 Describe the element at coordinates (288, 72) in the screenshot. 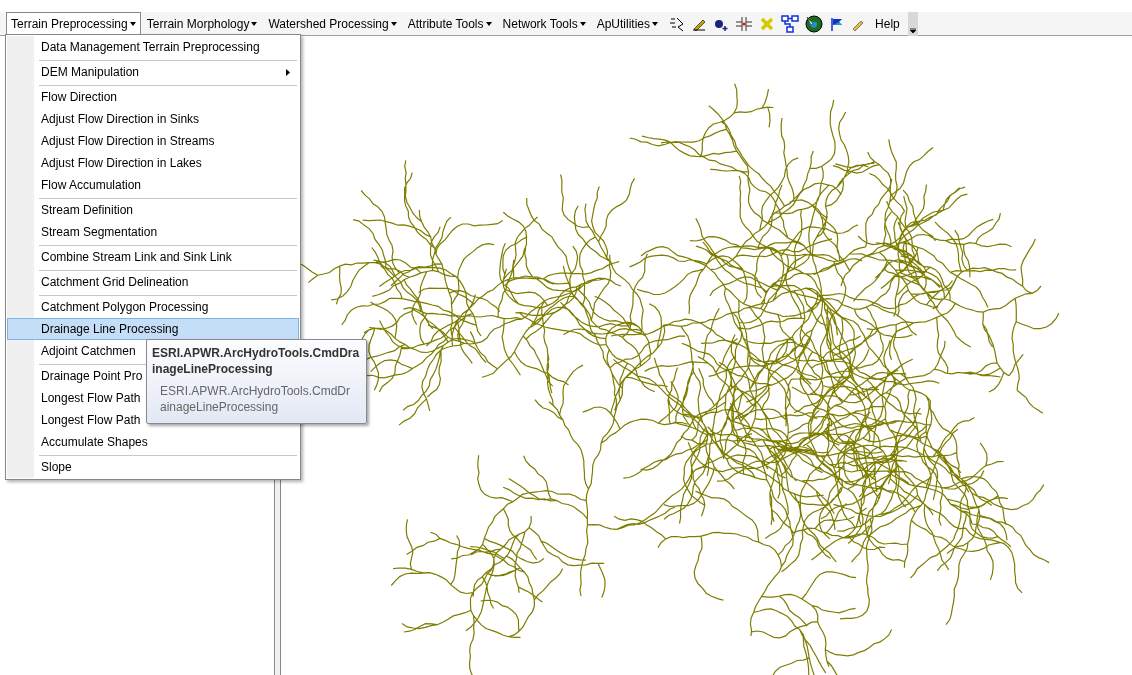

I see `submenu-arrow-icon` at that location.